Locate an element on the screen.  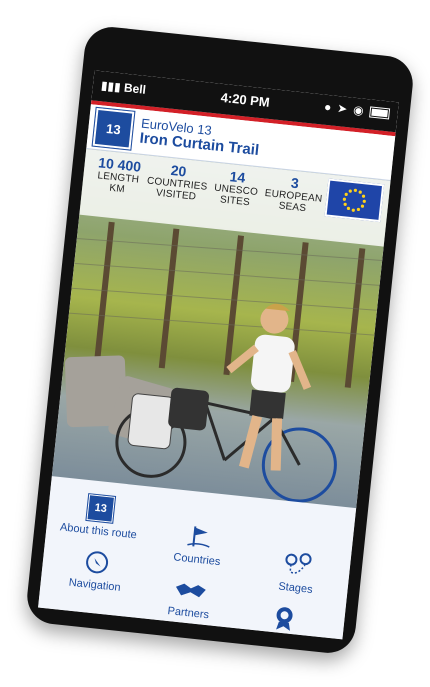
stat-label: LENGTH KM is located at coordinates (118, 183).